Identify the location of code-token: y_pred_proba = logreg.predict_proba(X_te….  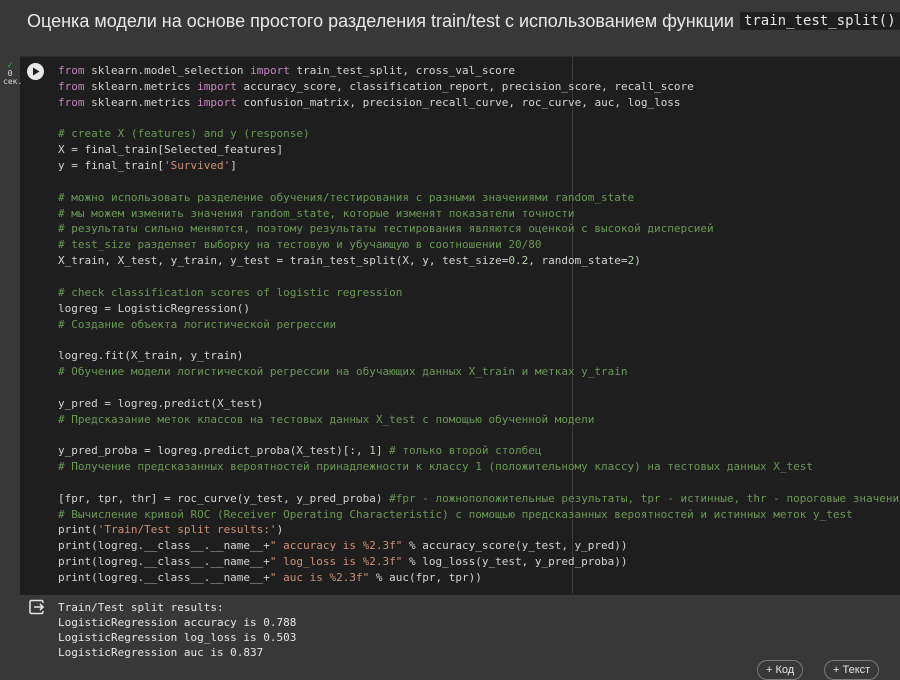
(214, 451).